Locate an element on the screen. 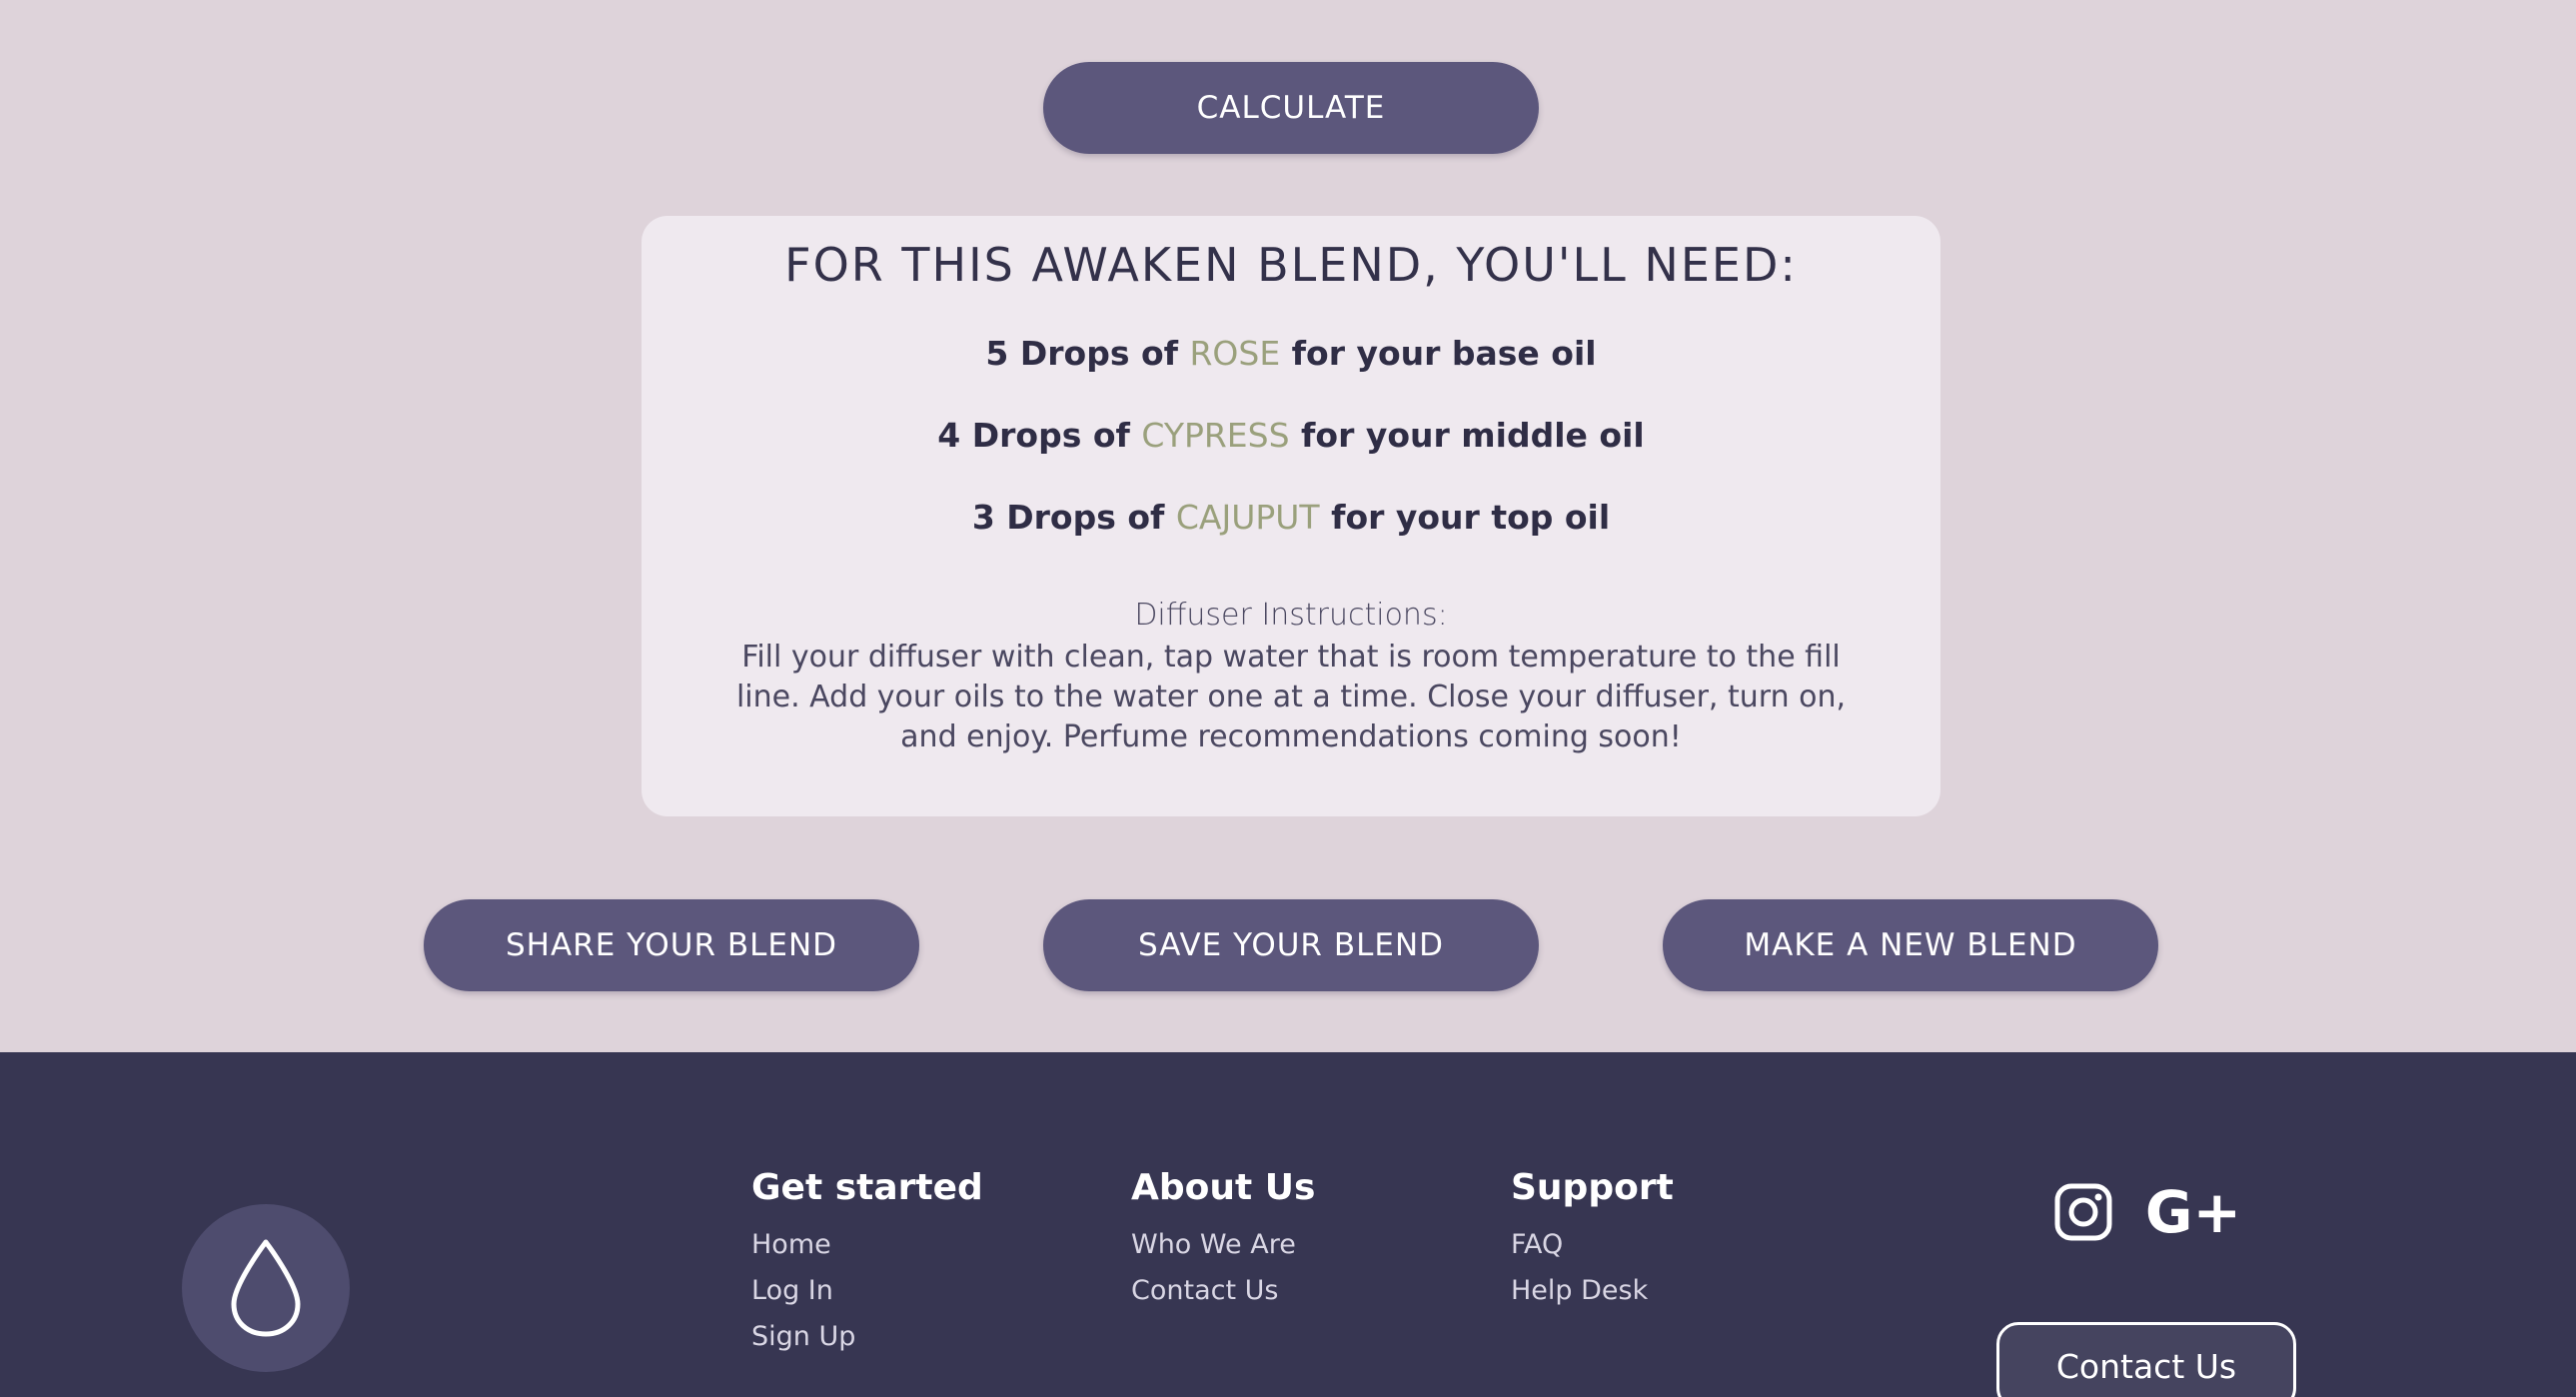  oil-line-middle: 4 Drops of CYPRESS for your middle oil is located at coordinates (1291, 435).